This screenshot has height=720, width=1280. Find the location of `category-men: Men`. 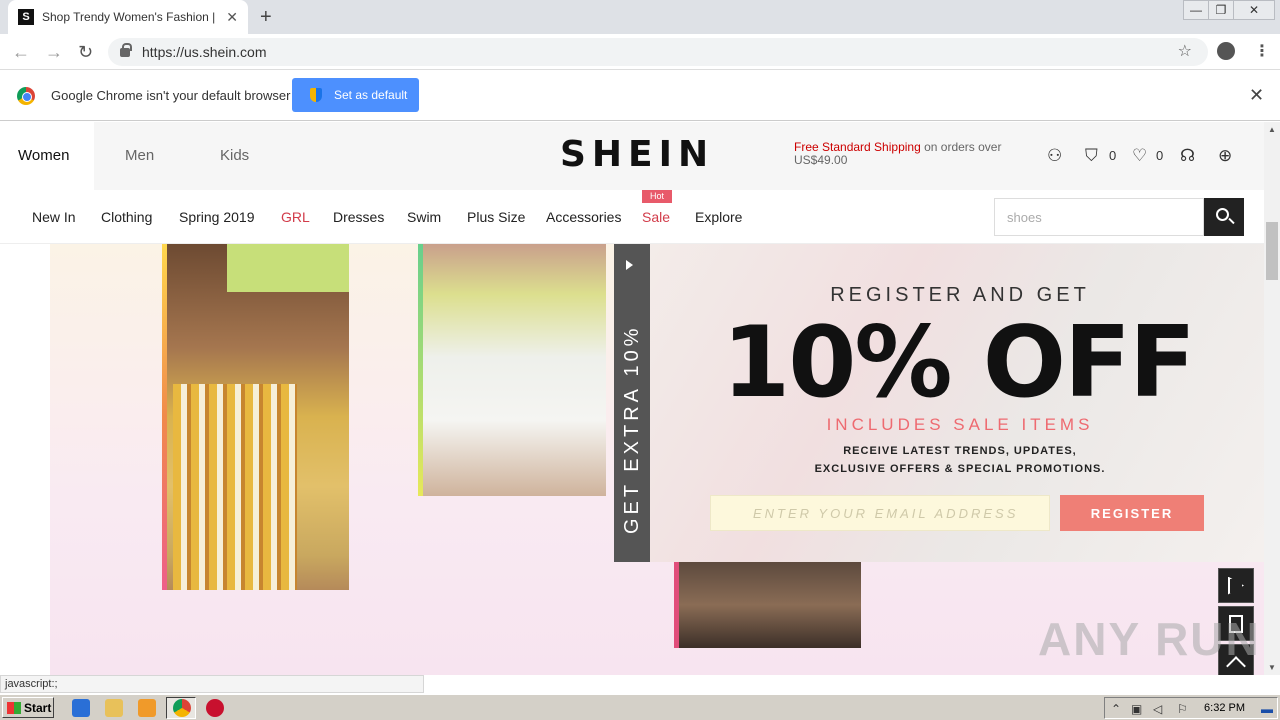

category-men: Men is located at coordinates (139, 155).